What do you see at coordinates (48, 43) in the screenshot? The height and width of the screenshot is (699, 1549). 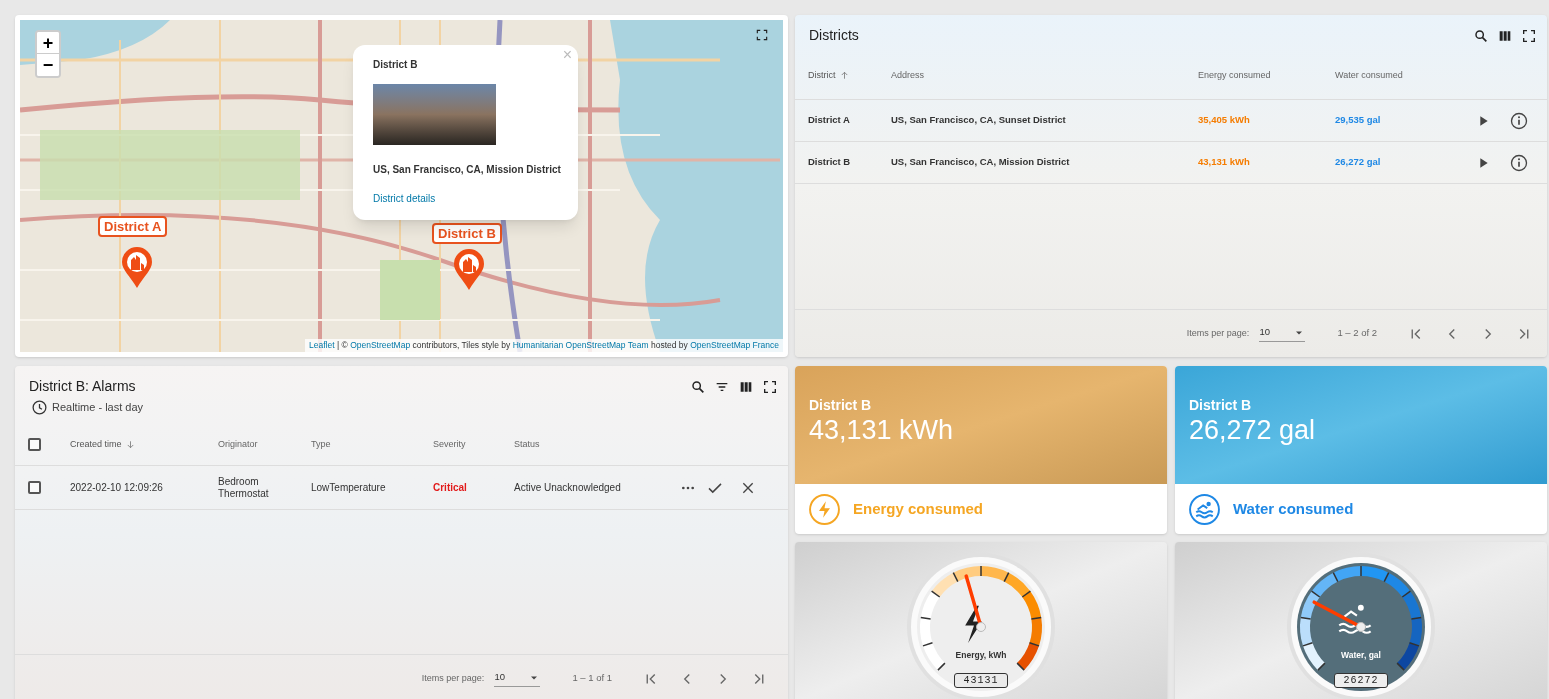 I see `zoom-in-button: +` at bounding box center [48, 43].